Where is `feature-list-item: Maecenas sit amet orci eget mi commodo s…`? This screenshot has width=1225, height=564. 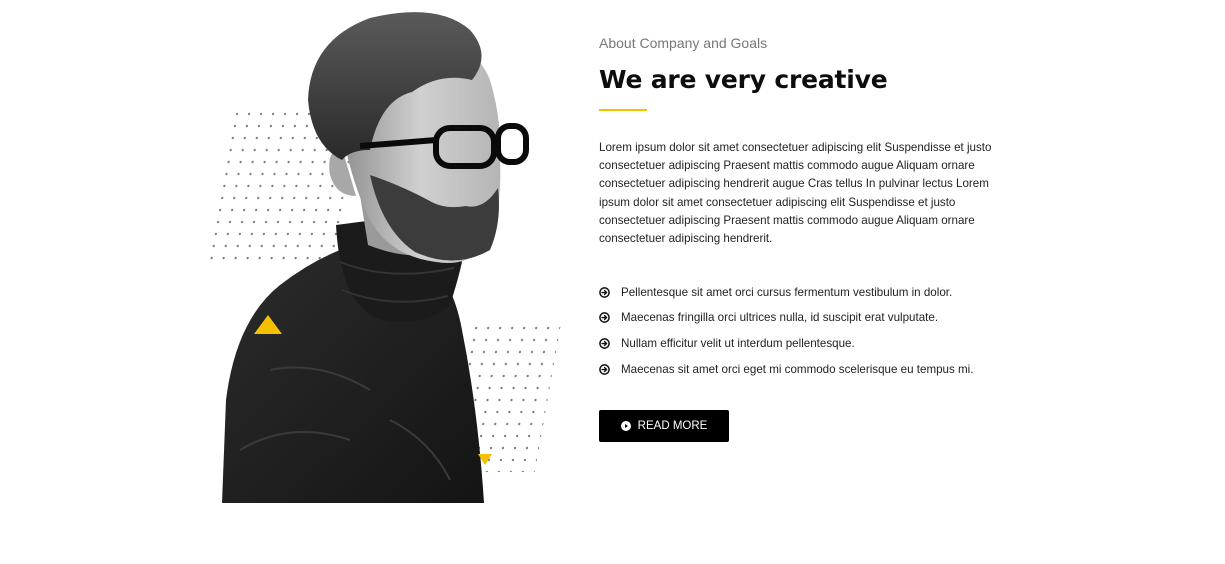
feature-list-item: Maecenas sit amet orci eget mi commodo s… is located at coordinates (809, 369).